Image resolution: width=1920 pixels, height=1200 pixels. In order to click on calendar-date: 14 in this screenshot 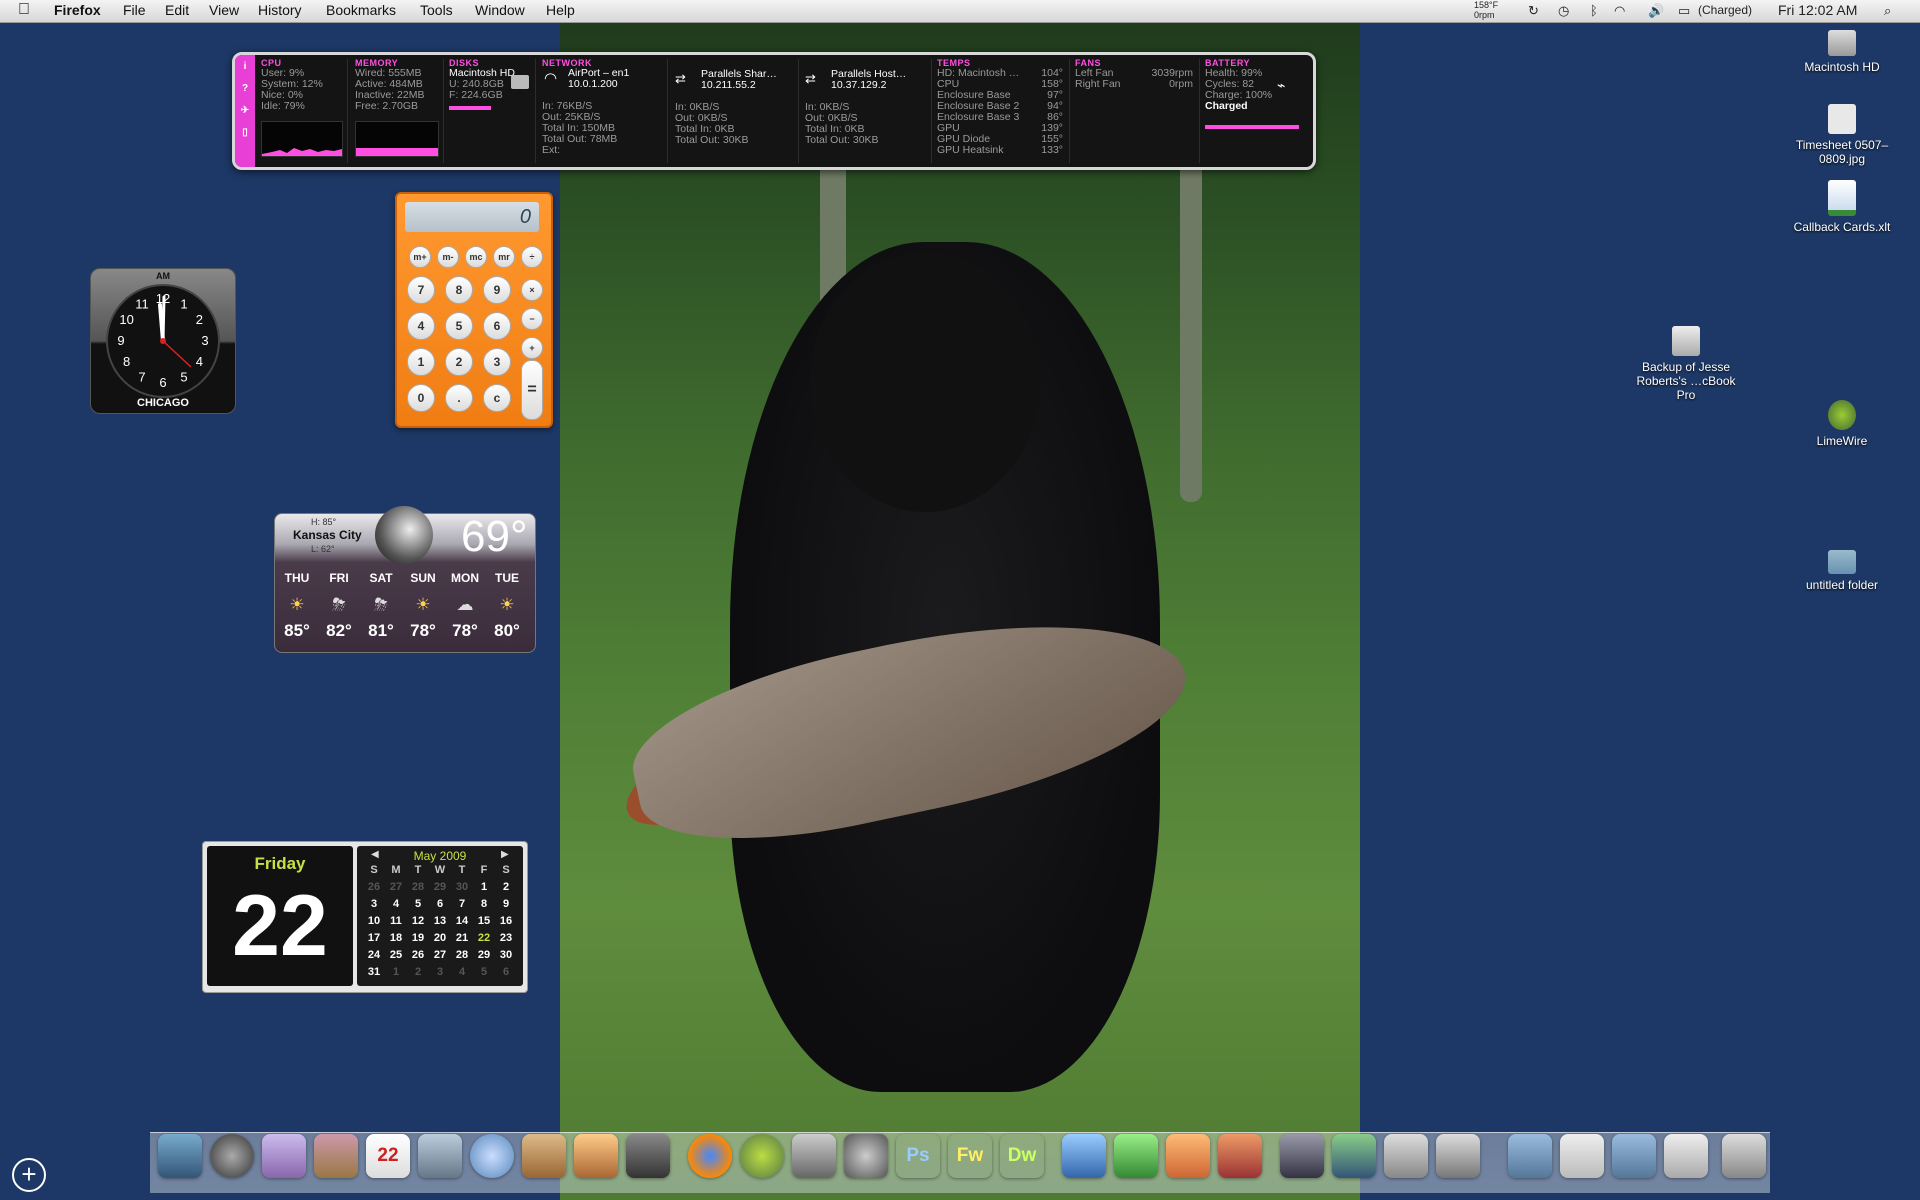, I will do `click(462, 921)`.